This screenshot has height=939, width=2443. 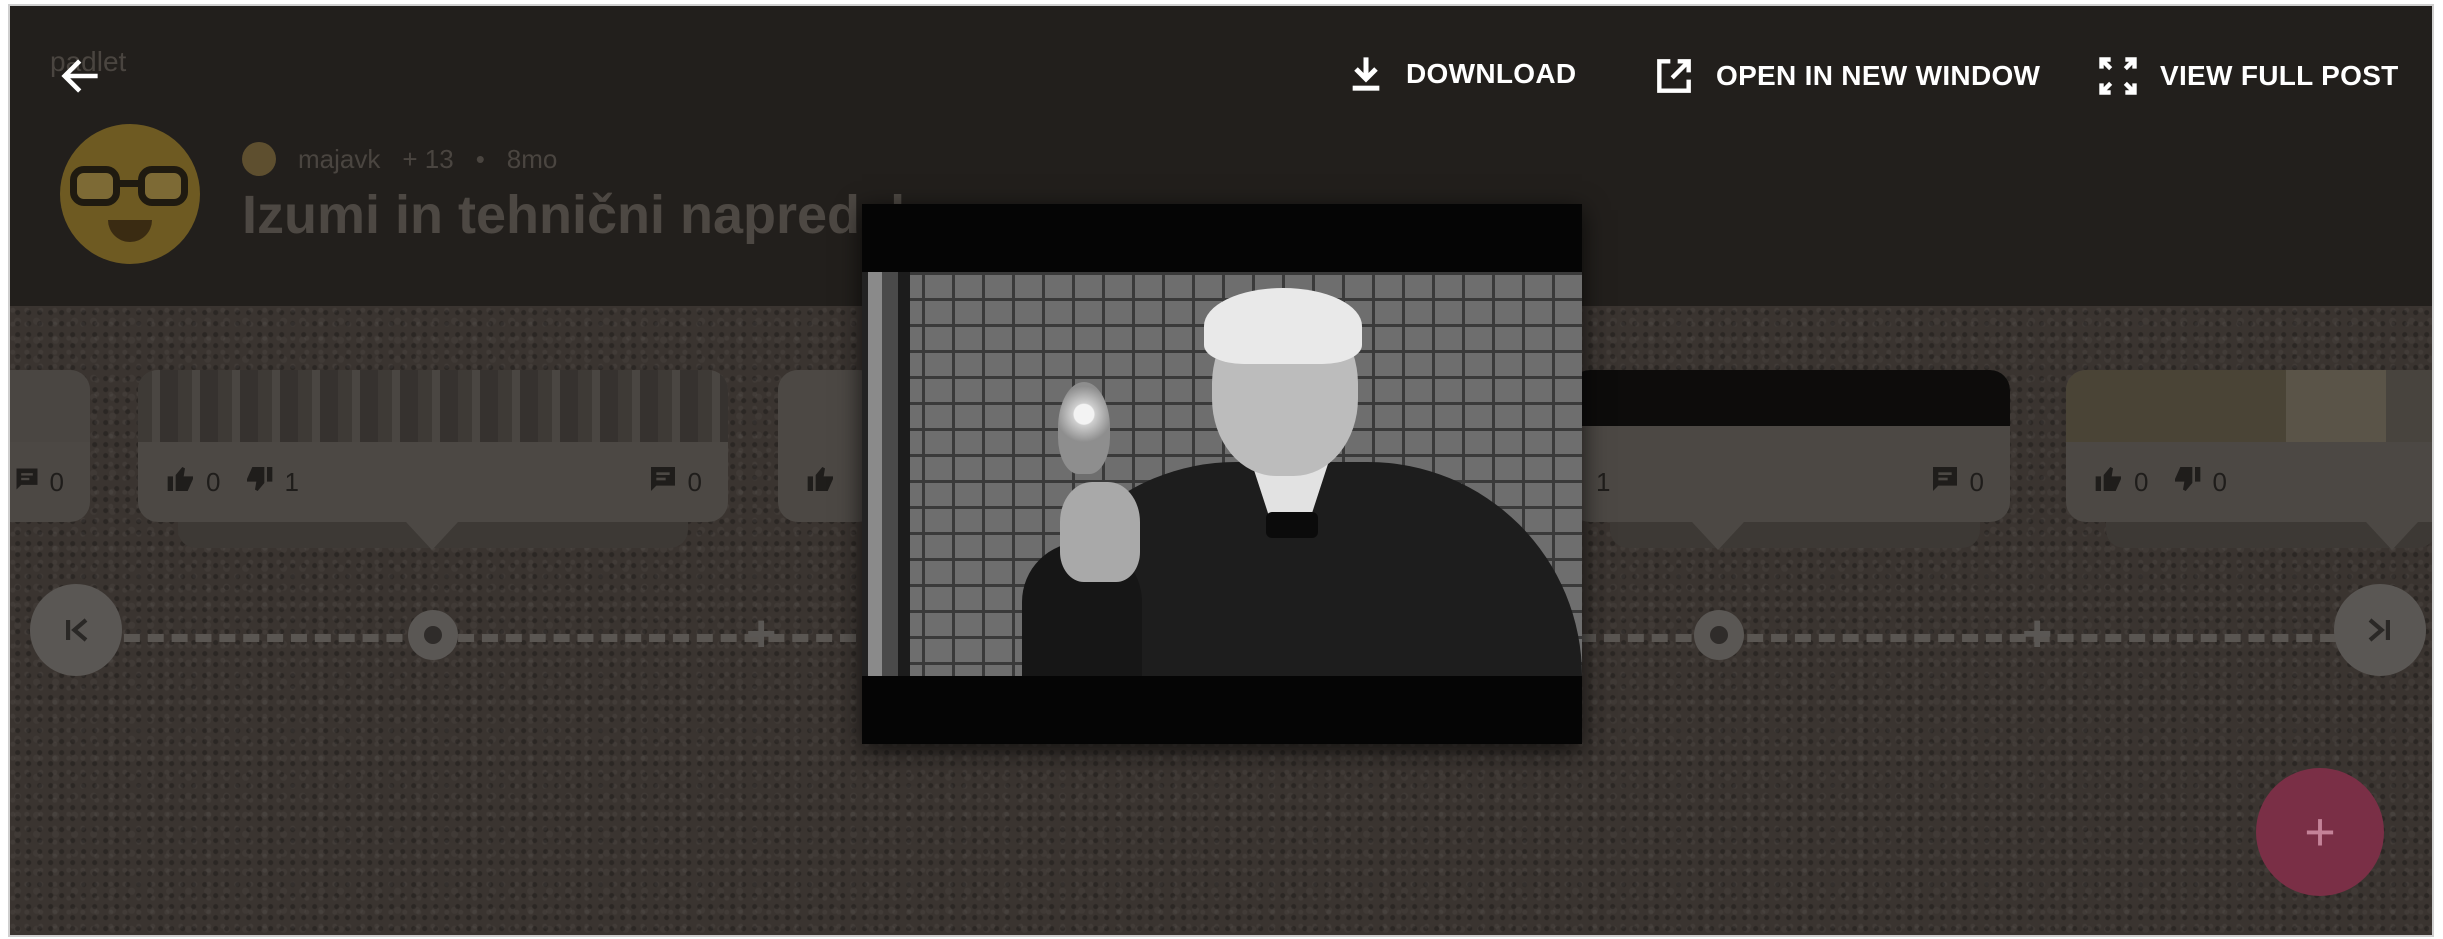 What do you see at coordinates (1674, 76) in the screenshot?
I see `open-external-icon` at bounding box center [1674, 76].